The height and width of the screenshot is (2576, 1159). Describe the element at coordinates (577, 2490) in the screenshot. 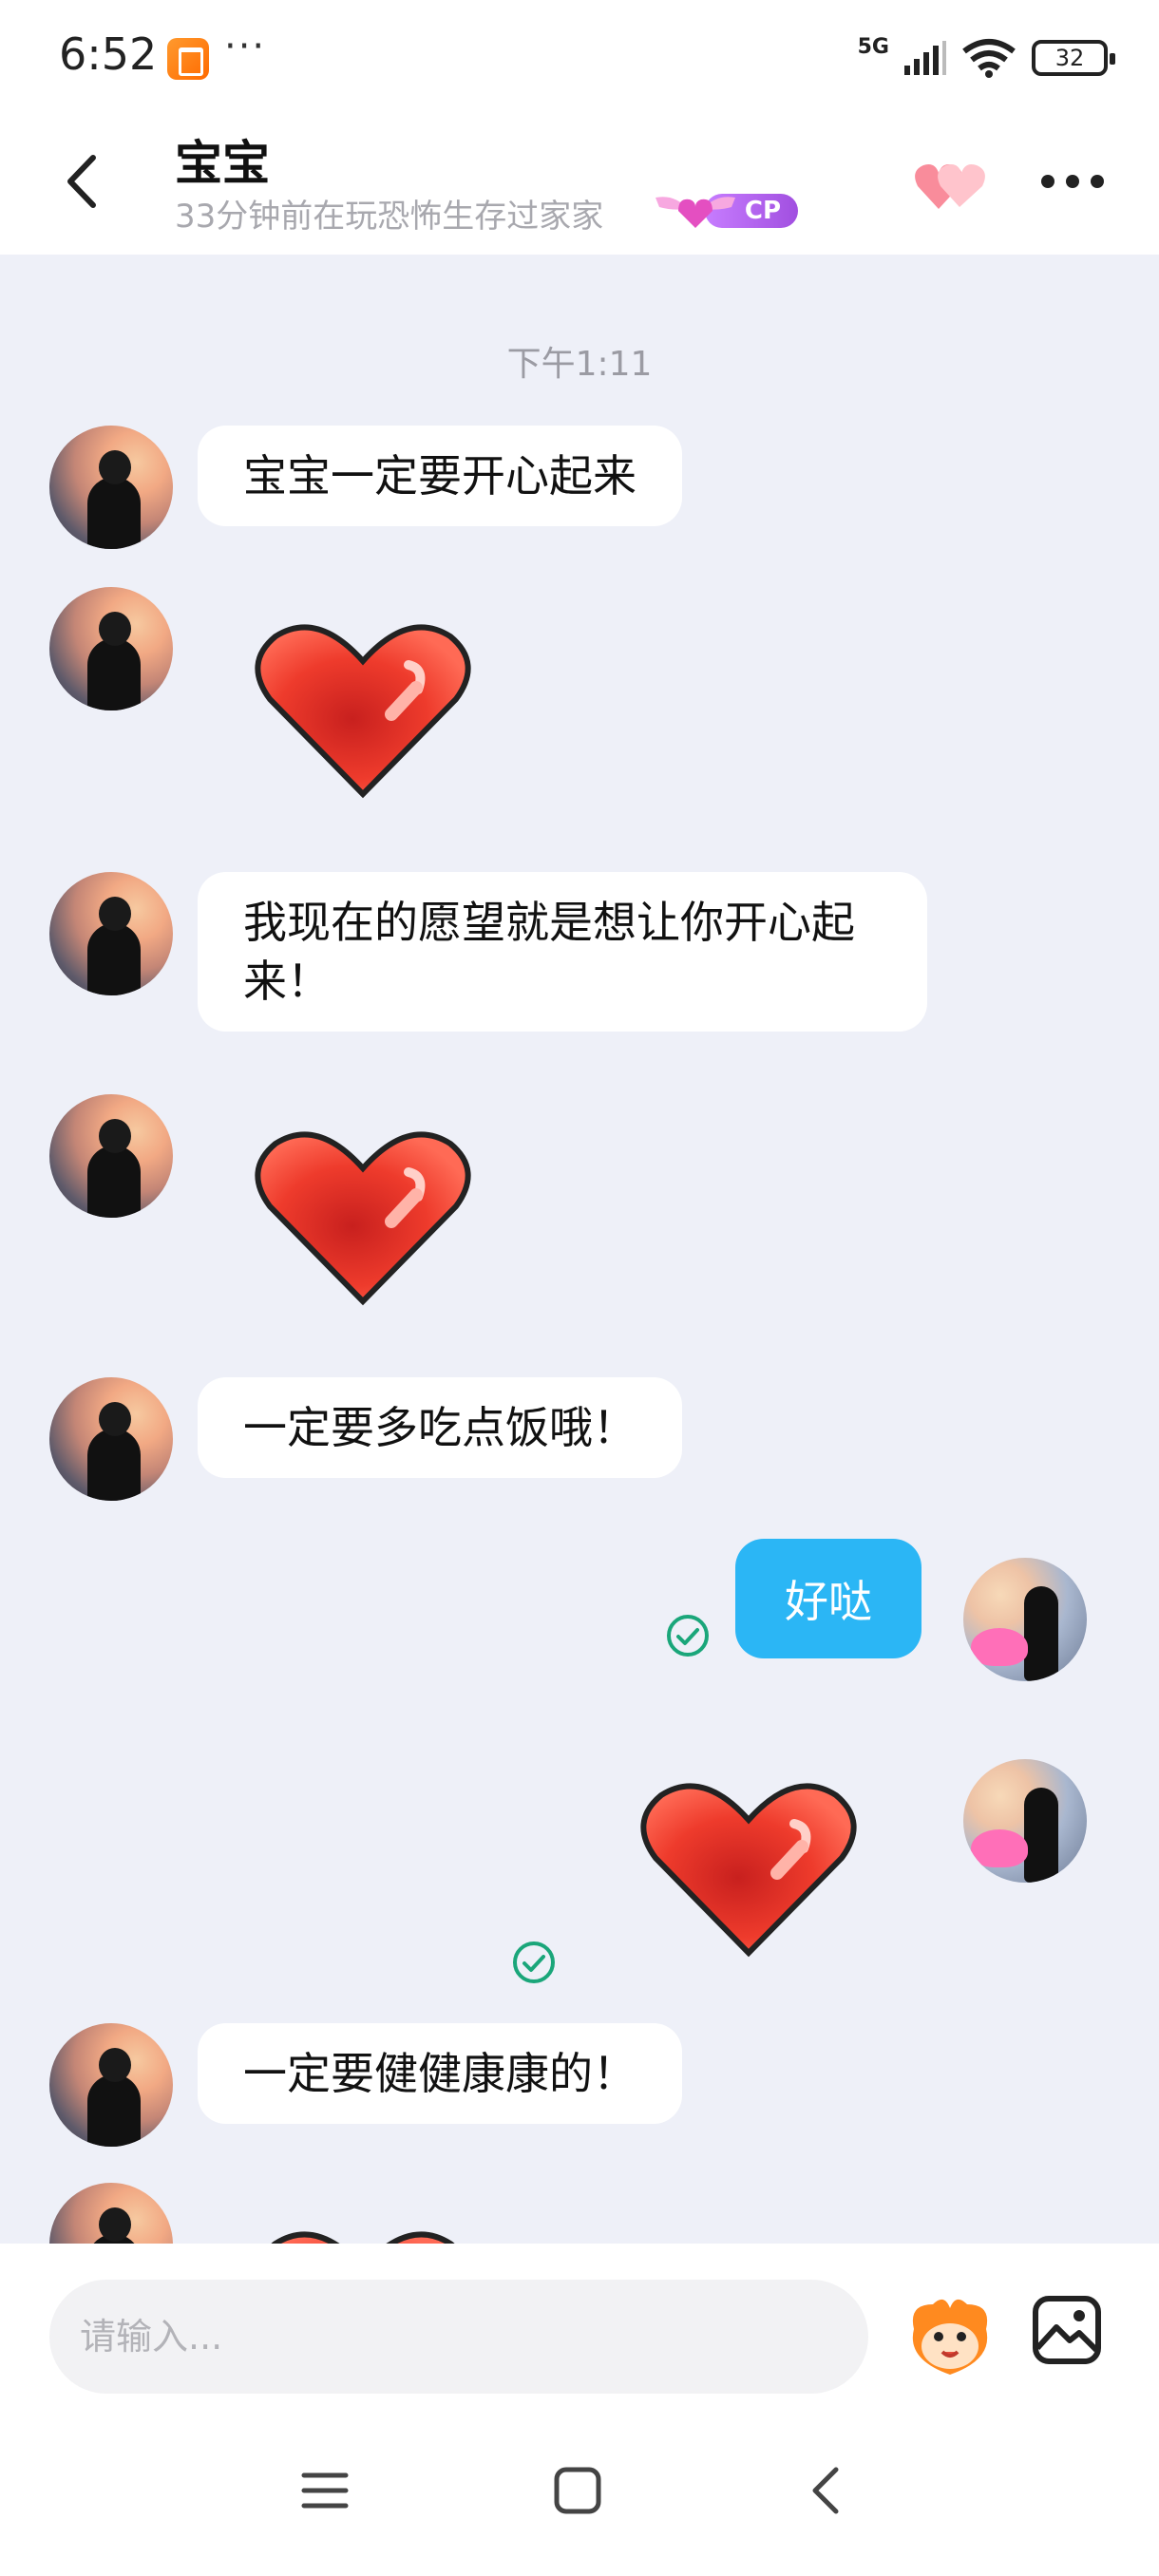

I see `home-icon` at that location.